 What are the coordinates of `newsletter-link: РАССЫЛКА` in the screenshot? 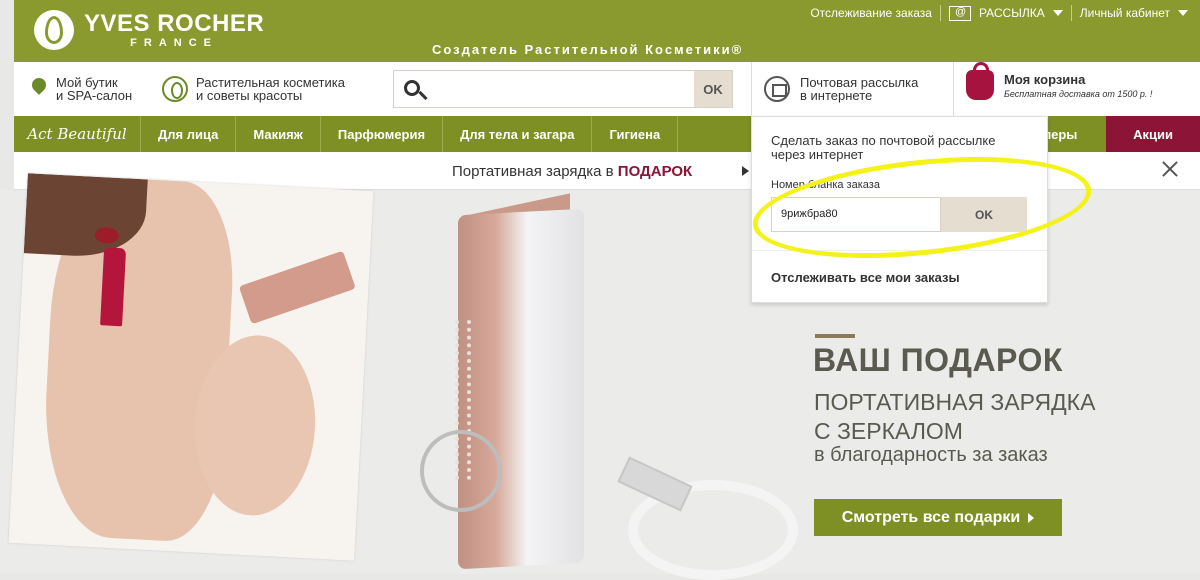 It's located at (1012, 13).